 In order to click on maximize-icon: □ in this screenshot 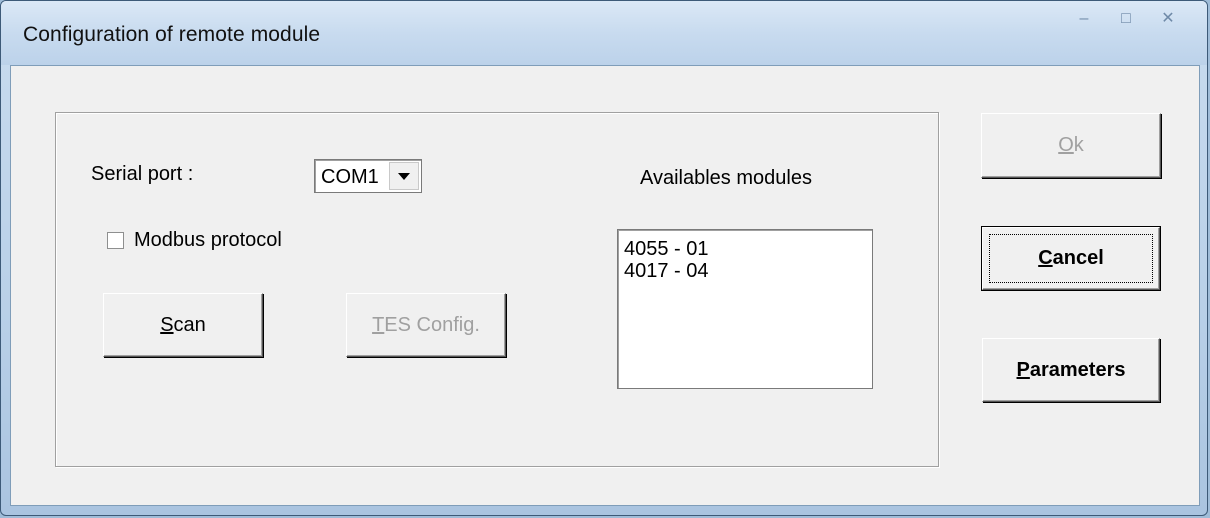, I will do `click(1126, 19)`.